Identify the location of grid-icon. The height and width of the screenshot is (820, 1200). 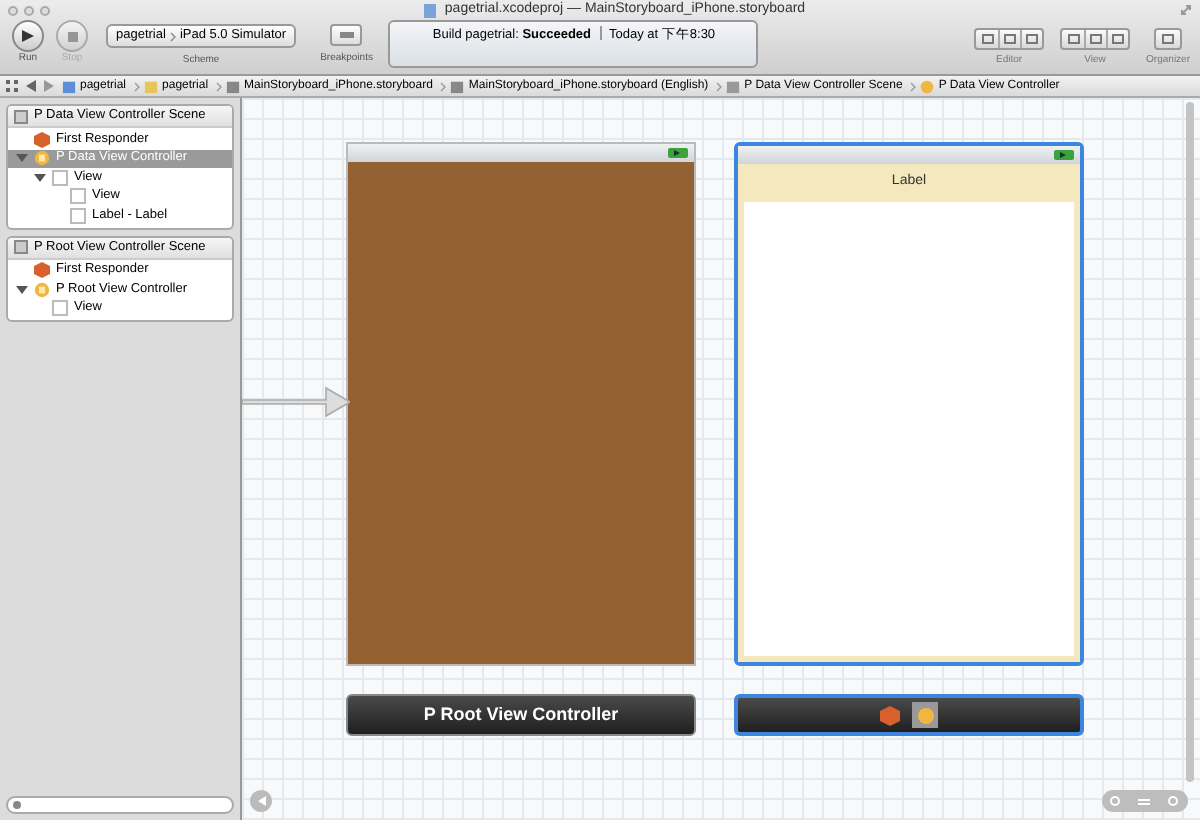
(12, 86).